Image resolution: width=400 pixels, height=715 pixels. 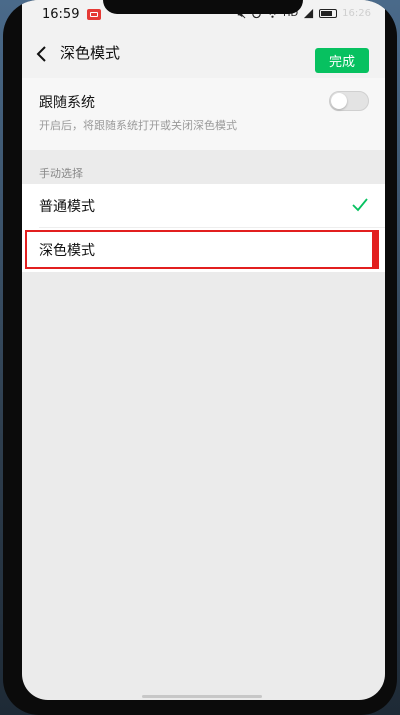 I want to click on header: 深色模式 完成, so click(x=203, y=54).